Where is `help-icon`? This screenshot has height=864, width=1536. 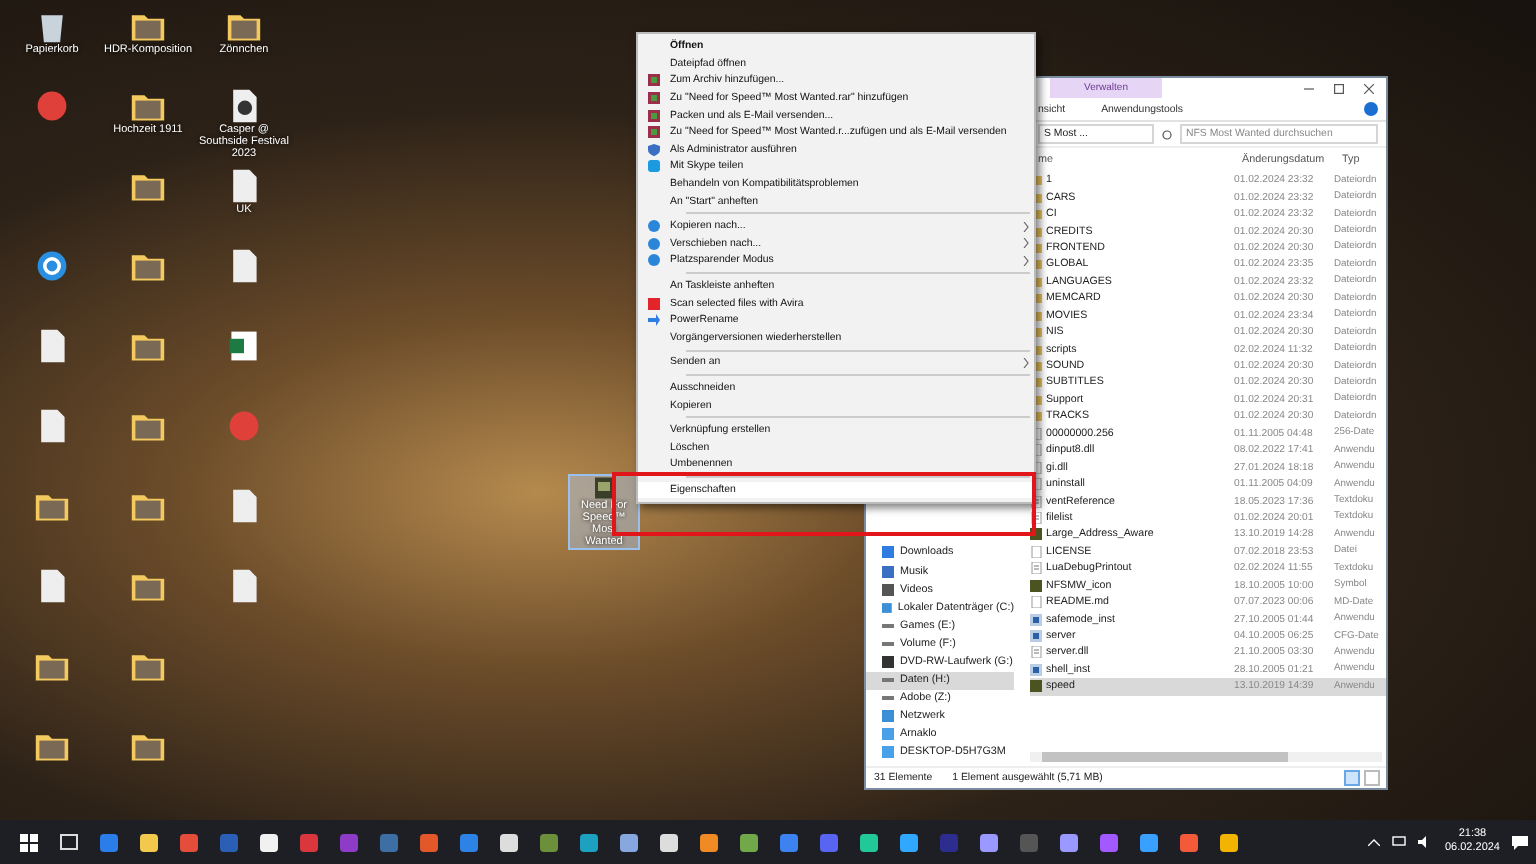 help-icon is located at coordinates (1371, 109).